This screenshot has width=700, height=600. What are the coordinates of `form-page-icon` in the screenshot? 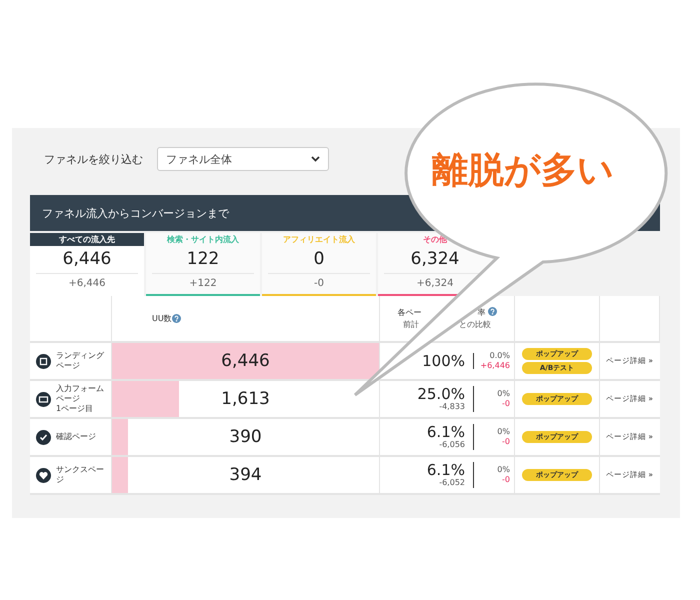 It's located at (43, 399).